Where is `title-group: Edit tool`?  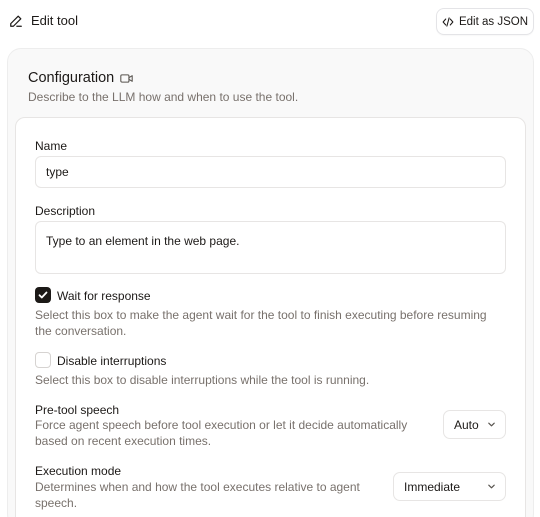
title-group: Edit tool is located at coordinates (43, 20).